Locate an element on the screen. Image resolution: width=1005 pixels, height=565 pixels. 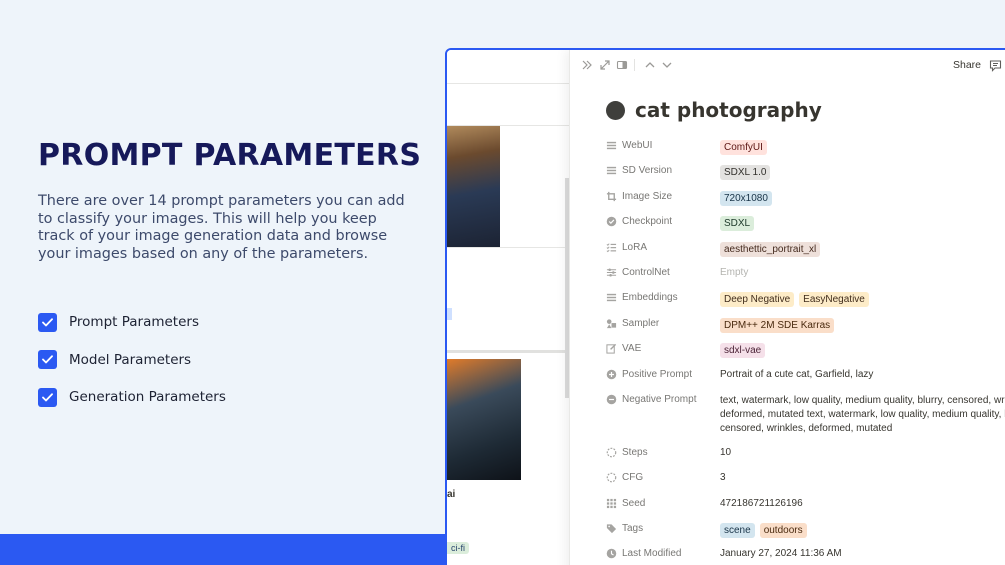
property-value: sdxl-vae is located at coordinates (862, 351).